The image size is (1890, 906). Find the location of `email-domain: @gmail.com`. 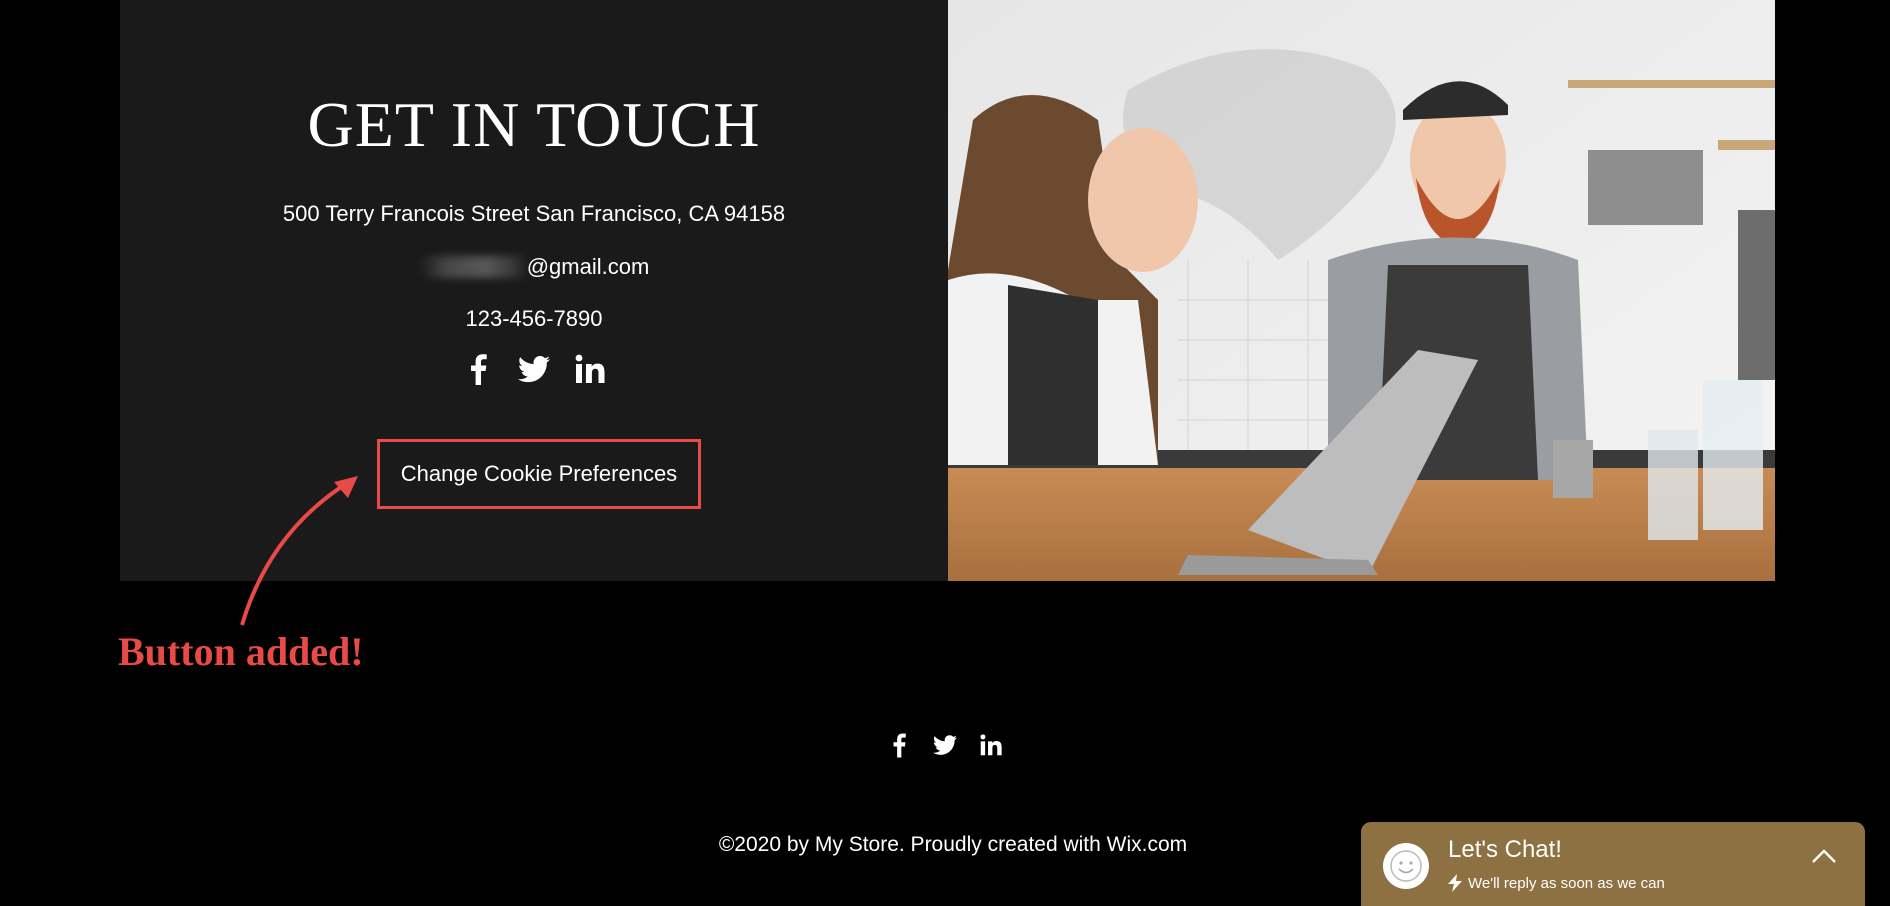

email-domain: @gmail.com is located at coordinates (588, 266).